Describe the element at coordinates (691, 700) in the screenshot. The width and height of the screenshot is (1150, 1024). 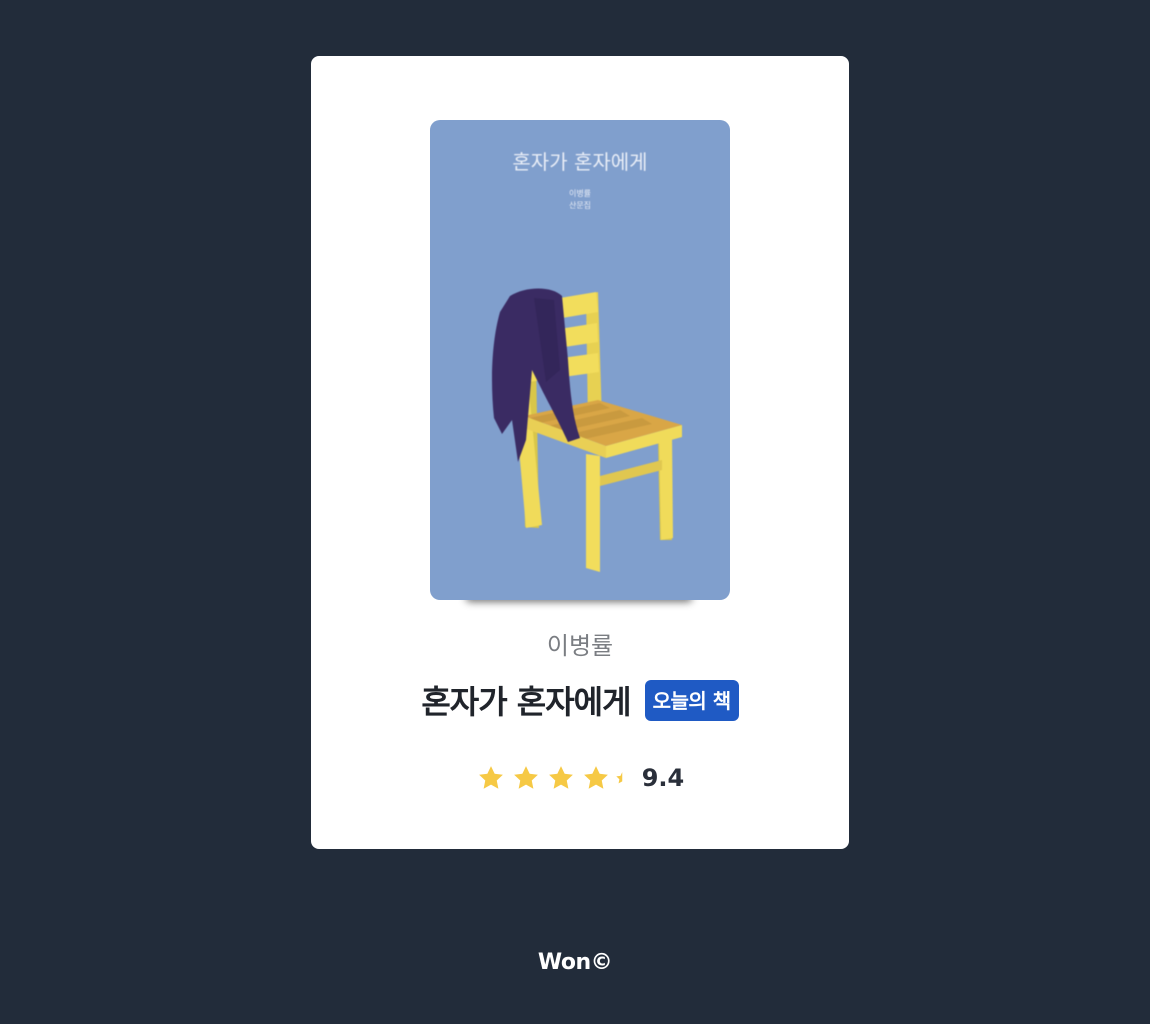
I see `book-of-the-day-badge: 오늘의 책` at that location.